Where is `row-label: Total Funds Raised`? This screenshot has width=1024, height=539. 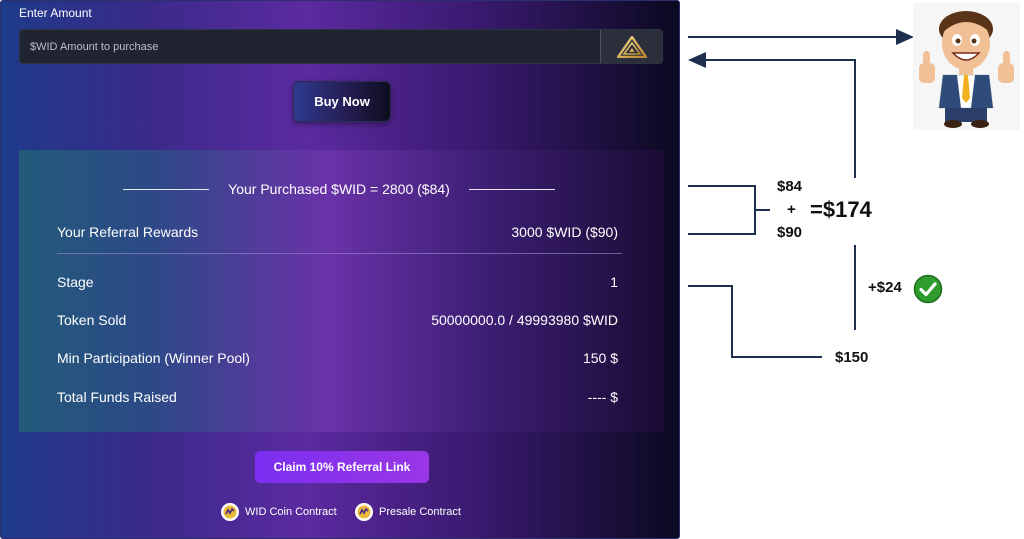
row-label: Total Funds Raised is located at coordinates (117, 397).